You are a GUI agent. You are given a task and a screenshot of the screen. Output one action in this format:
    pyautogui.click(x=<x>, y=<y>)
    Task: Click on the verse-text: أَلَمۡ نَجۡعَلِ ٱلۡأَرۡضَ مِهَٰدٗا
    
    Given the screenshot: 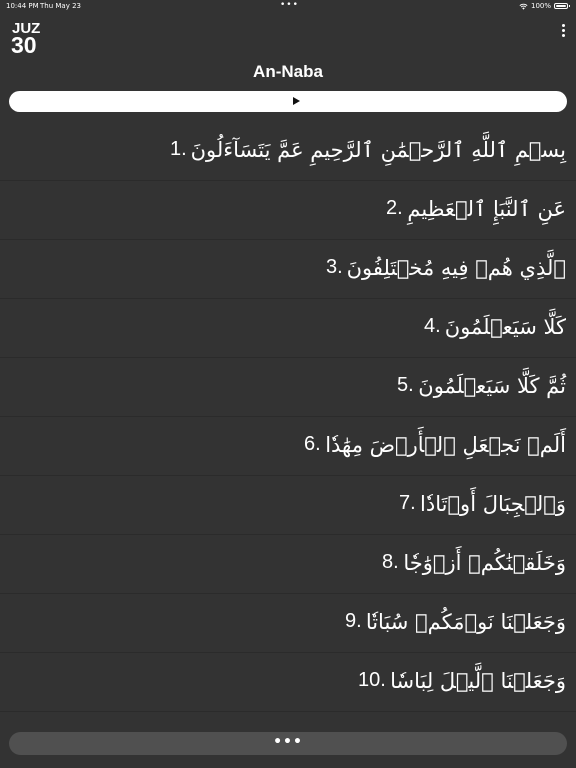 What is the action you would take?
    pyautogui.click(x=445, y=445)
    